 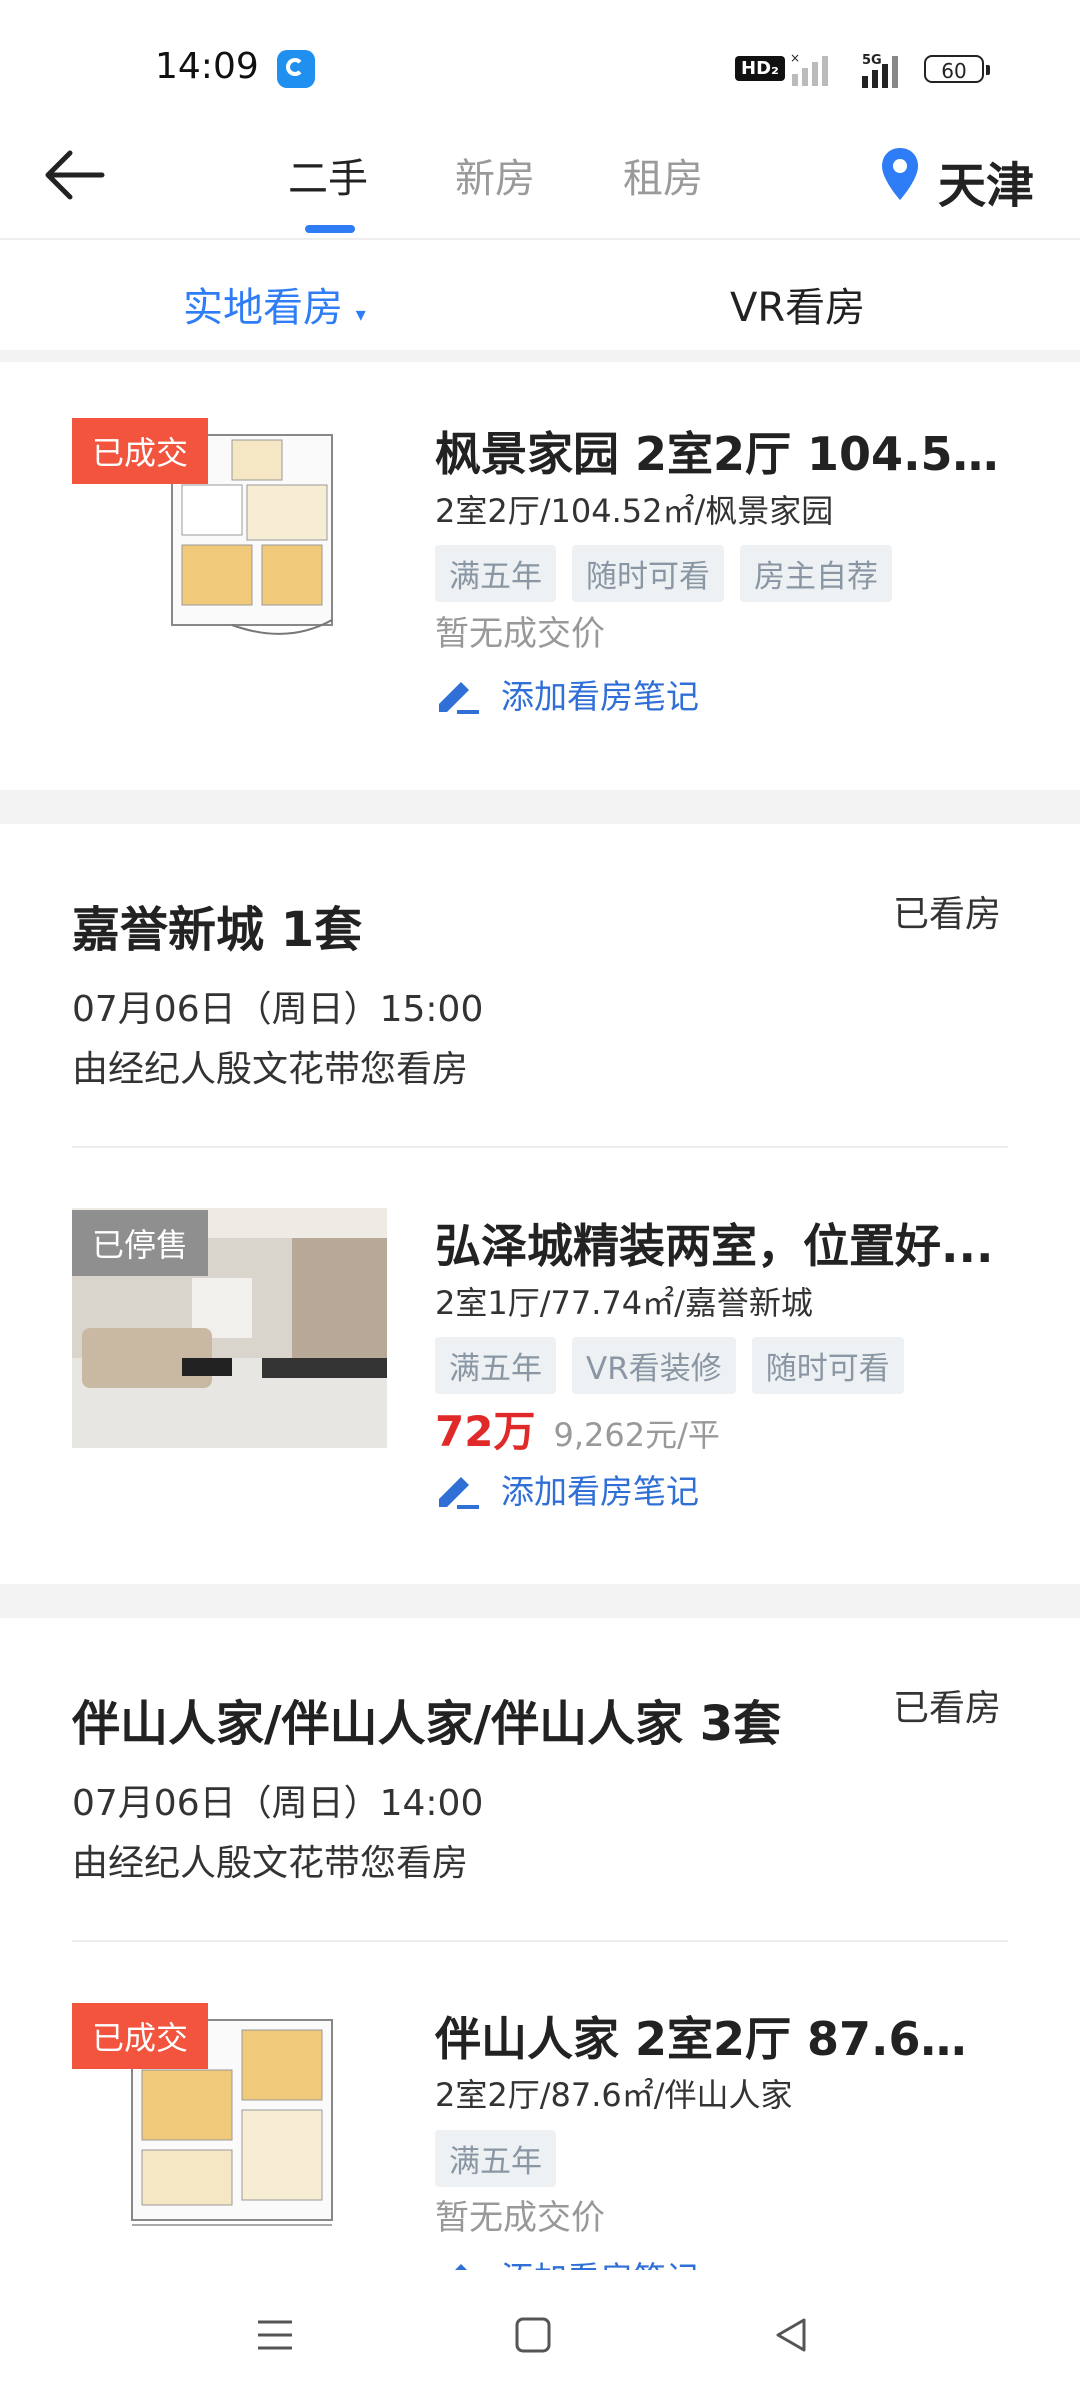 What do you see at coordinates (540, 239) in the screenshot?
I see `header-divider` at bounding box center [540, 239].